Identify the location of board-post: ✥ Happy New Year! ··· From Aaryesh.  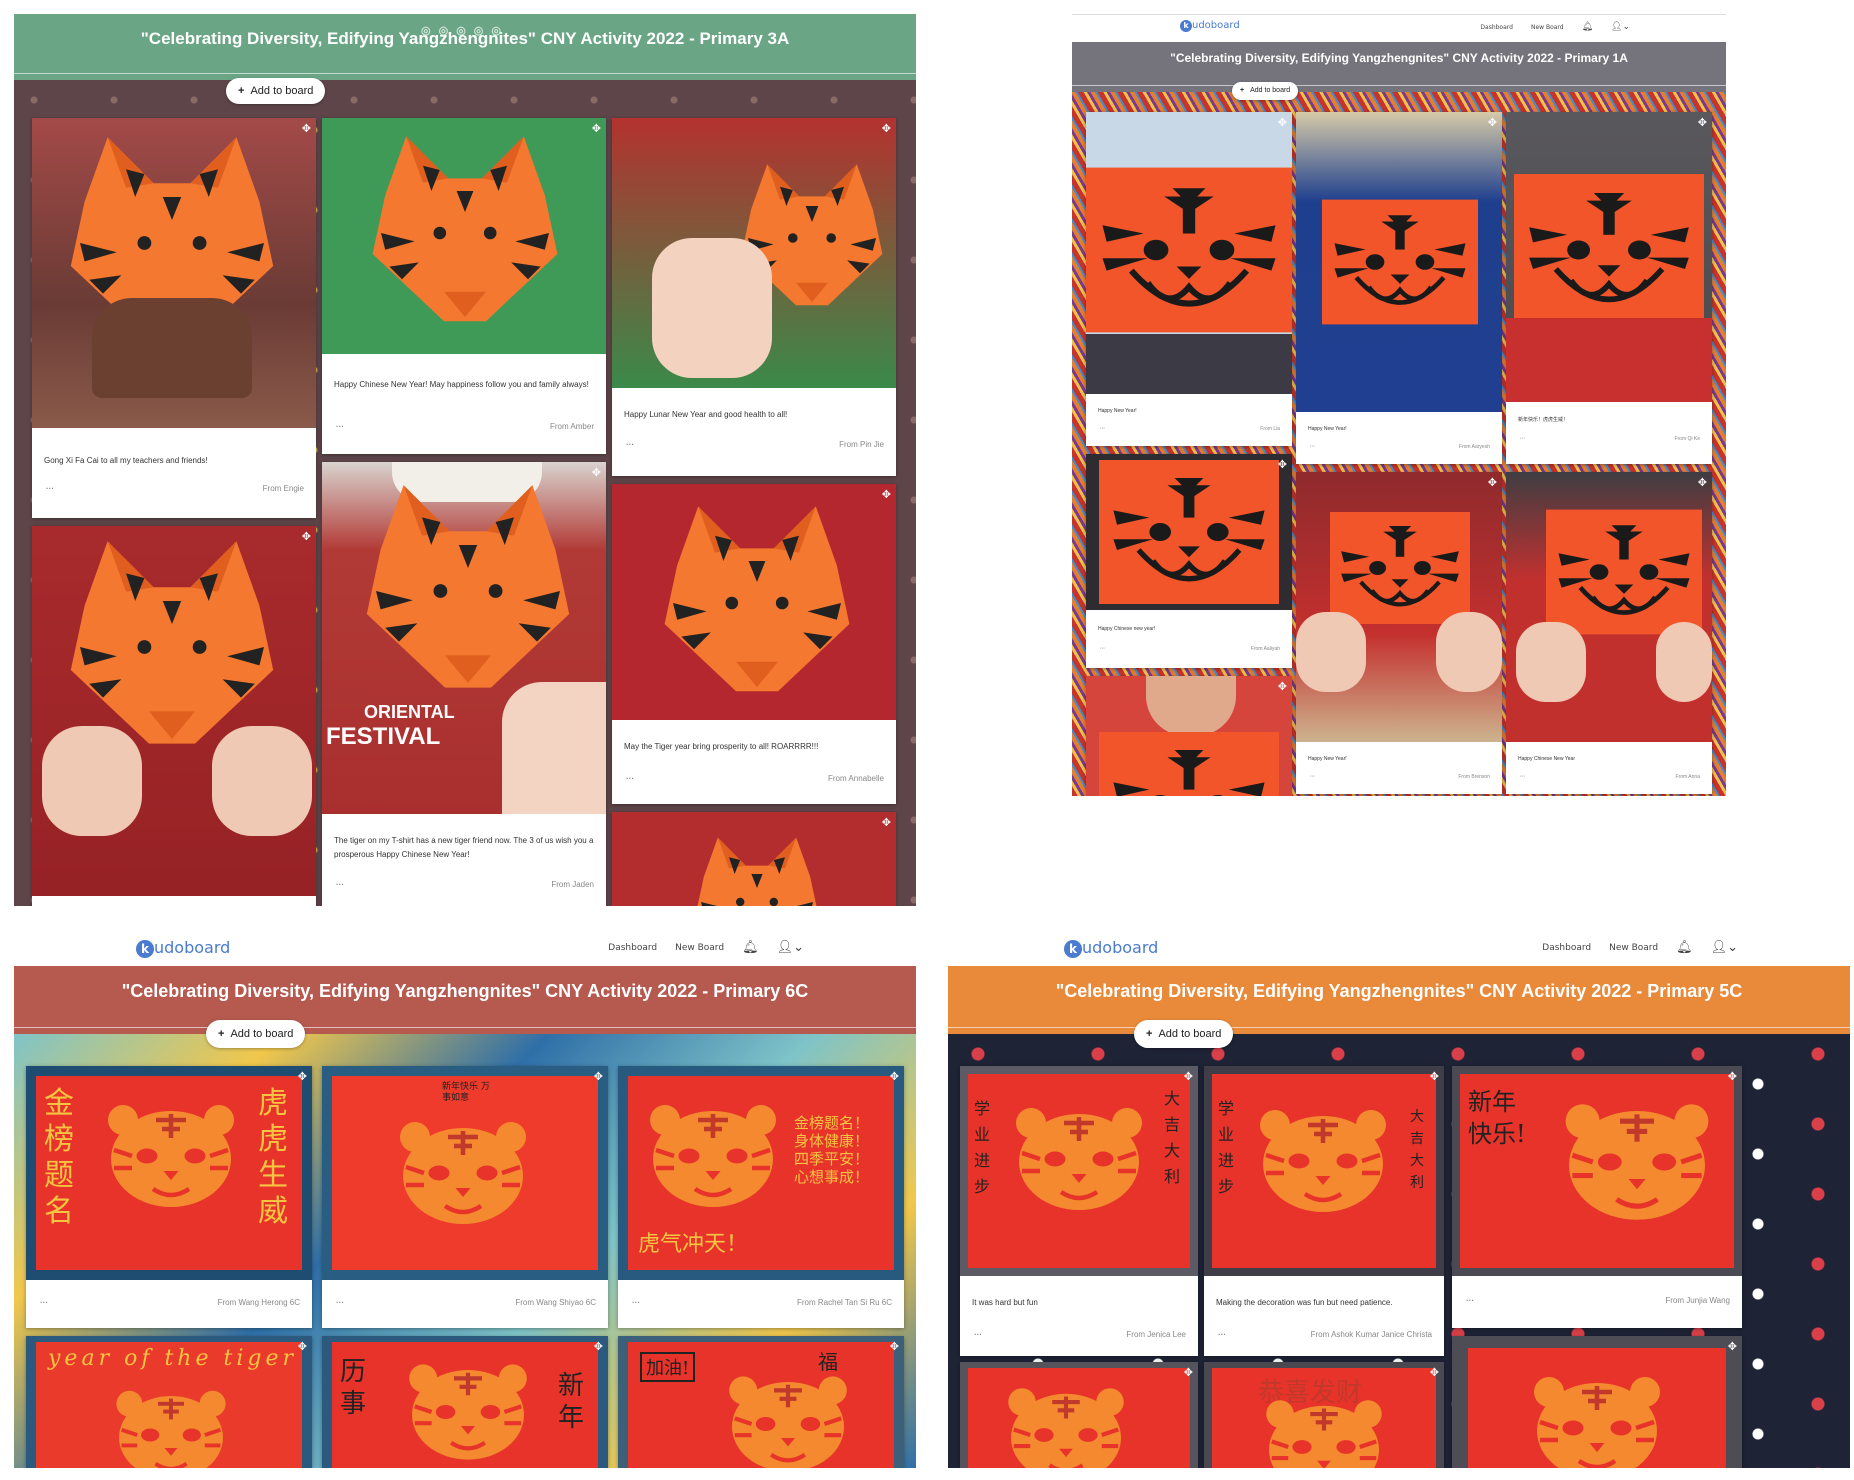
(1399, 288).